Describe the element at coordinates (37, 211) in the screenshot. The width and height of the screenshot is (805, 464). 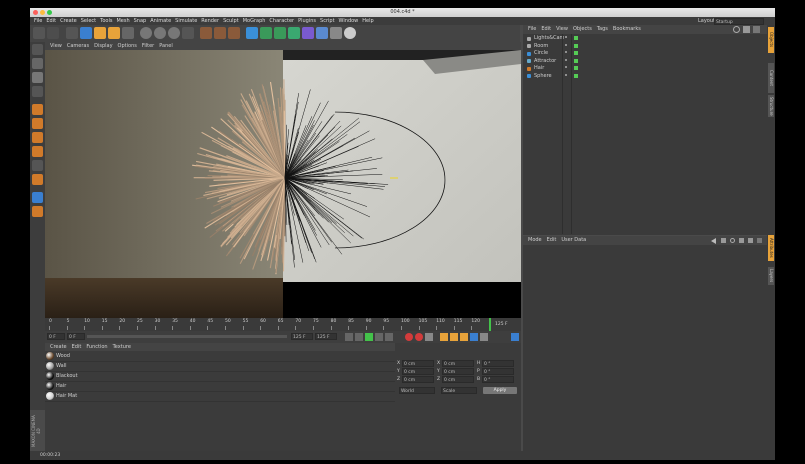
I see `lock-workplane-icon` at that location.